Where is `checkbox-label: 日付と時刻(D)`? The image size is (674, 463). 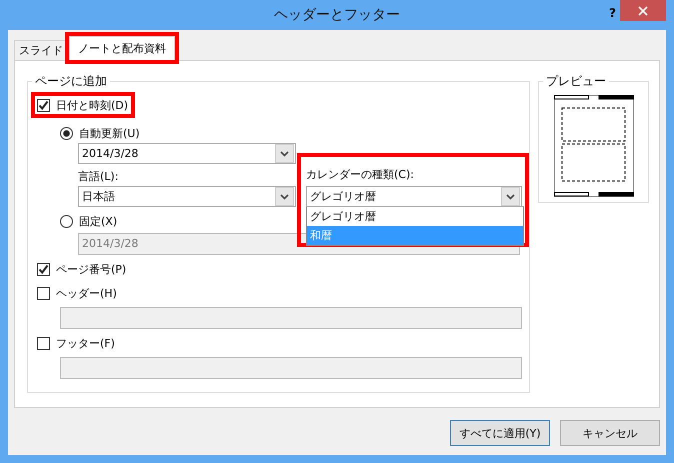
checkbox-label: 日付と時刻(D) is located at coordinates (92, 105).